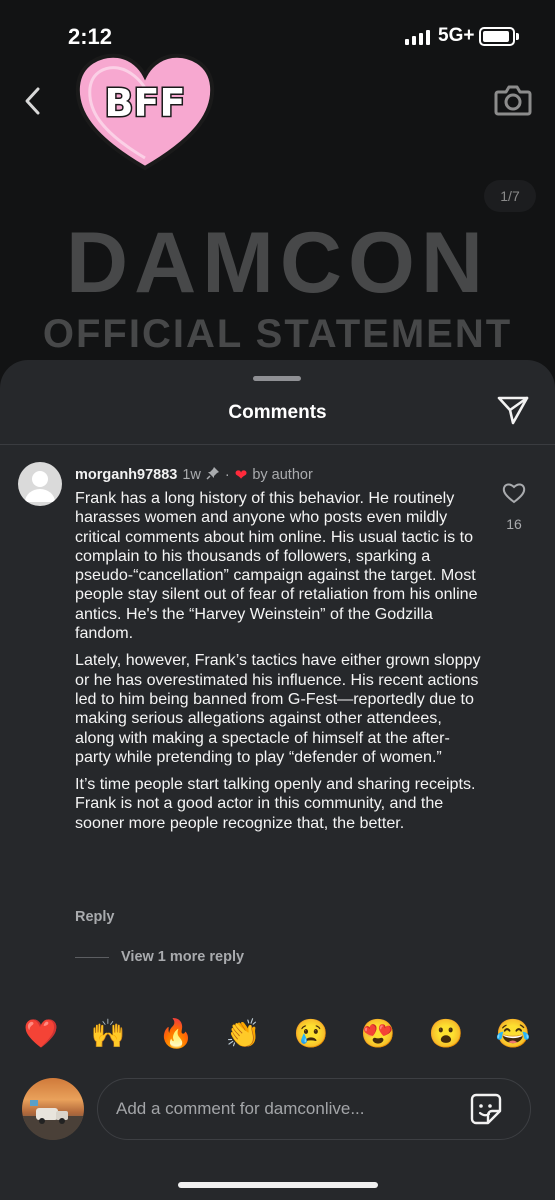 The image size is (555, 1200). What do you see at coordinates (513, 412) in the screenshot?
I see `send-icon` at bounding box center [513, 412].